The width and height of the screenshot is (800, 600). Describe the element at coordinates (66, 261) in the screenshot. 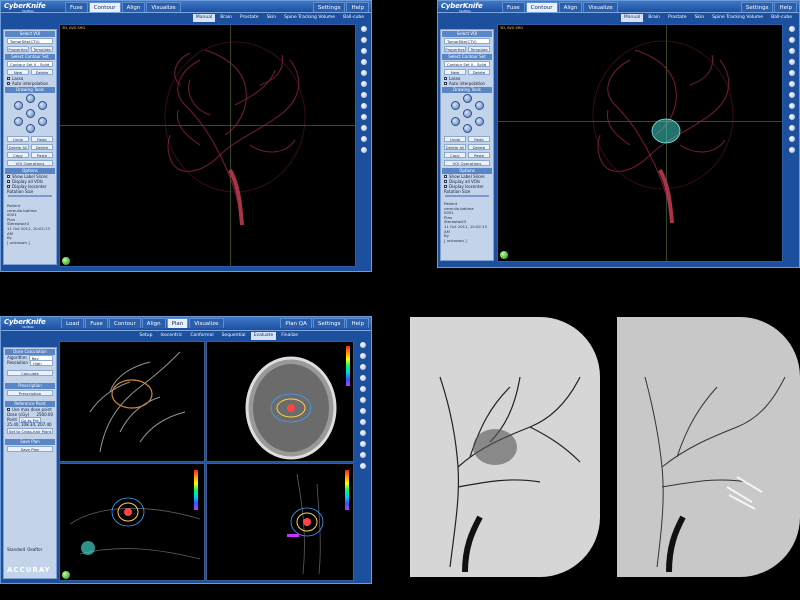

I see `status-lock-icon` at that location.